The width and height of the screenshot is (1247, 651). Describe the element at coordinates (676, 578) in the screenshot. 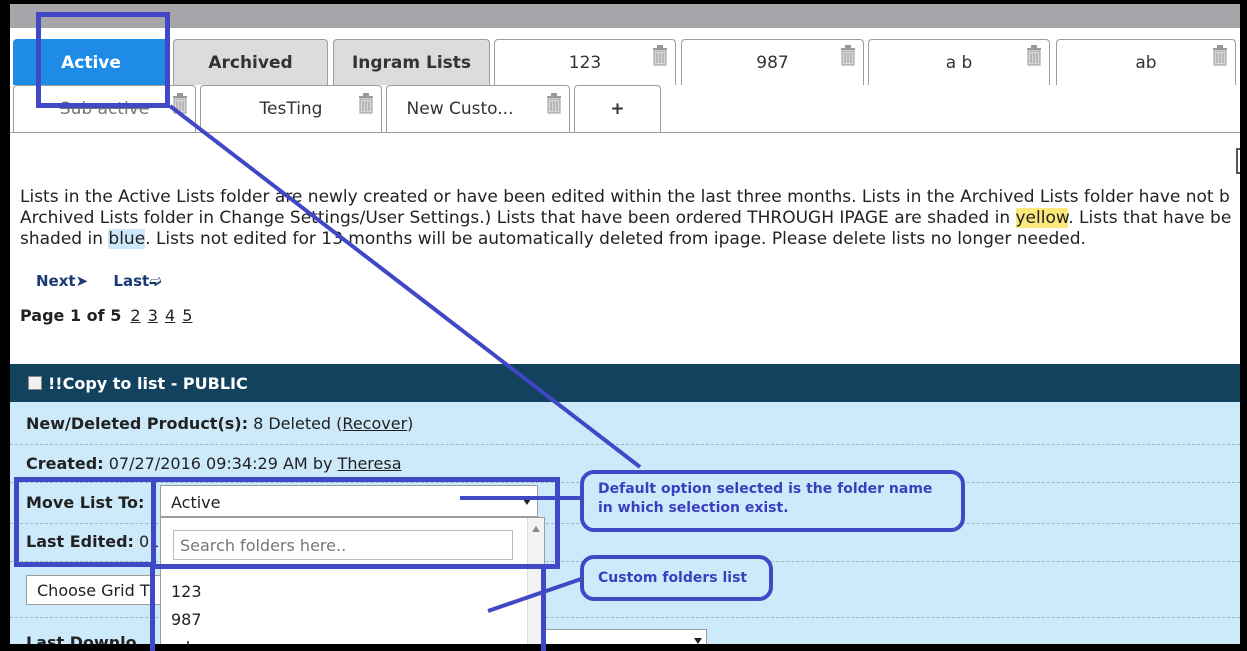

I see `callout-custom-folders: Custom folders list` at that location.